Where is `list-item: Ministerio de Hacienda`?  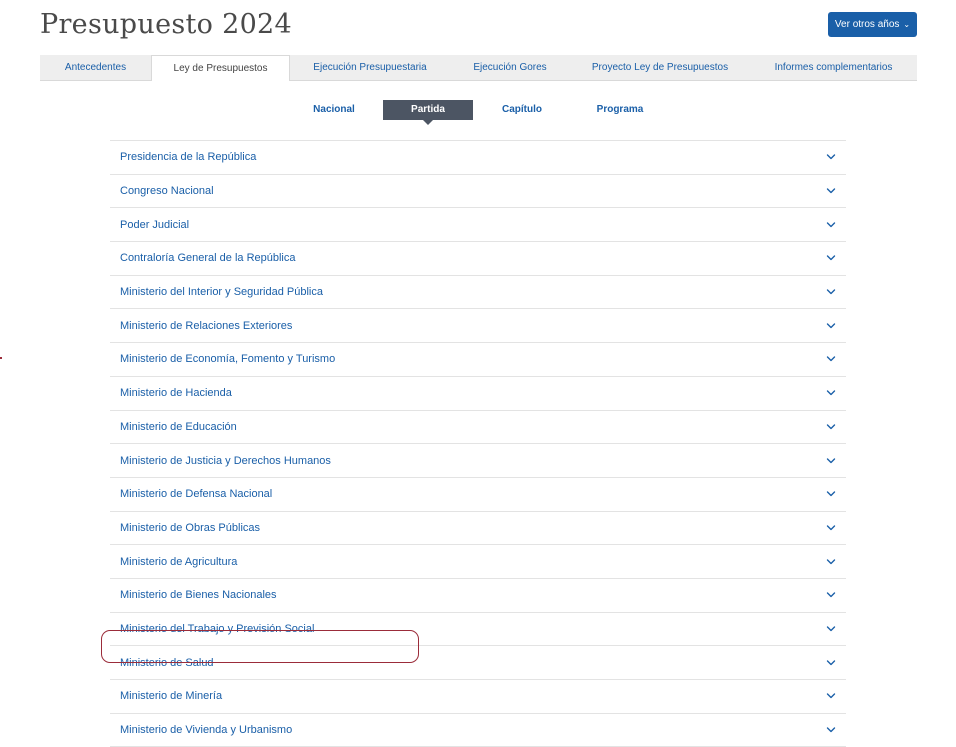
list-item: Ministerio de Hacienda is located at coordinates (478, 394).